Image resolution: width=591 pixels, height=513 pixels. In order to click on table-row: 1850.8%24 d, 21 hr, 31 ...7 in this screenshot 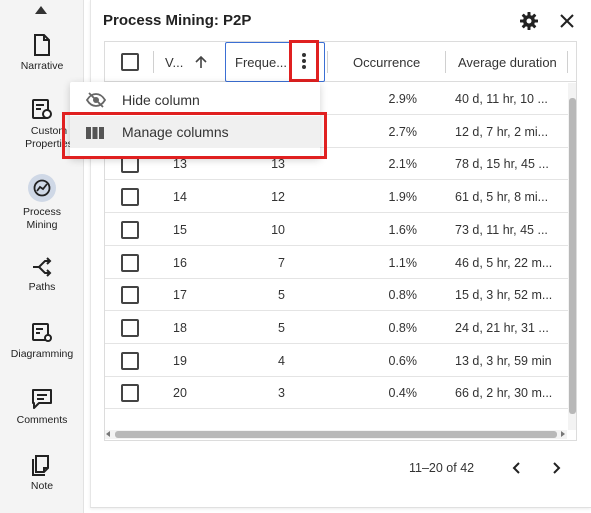, I will do `click(340, 328)`.